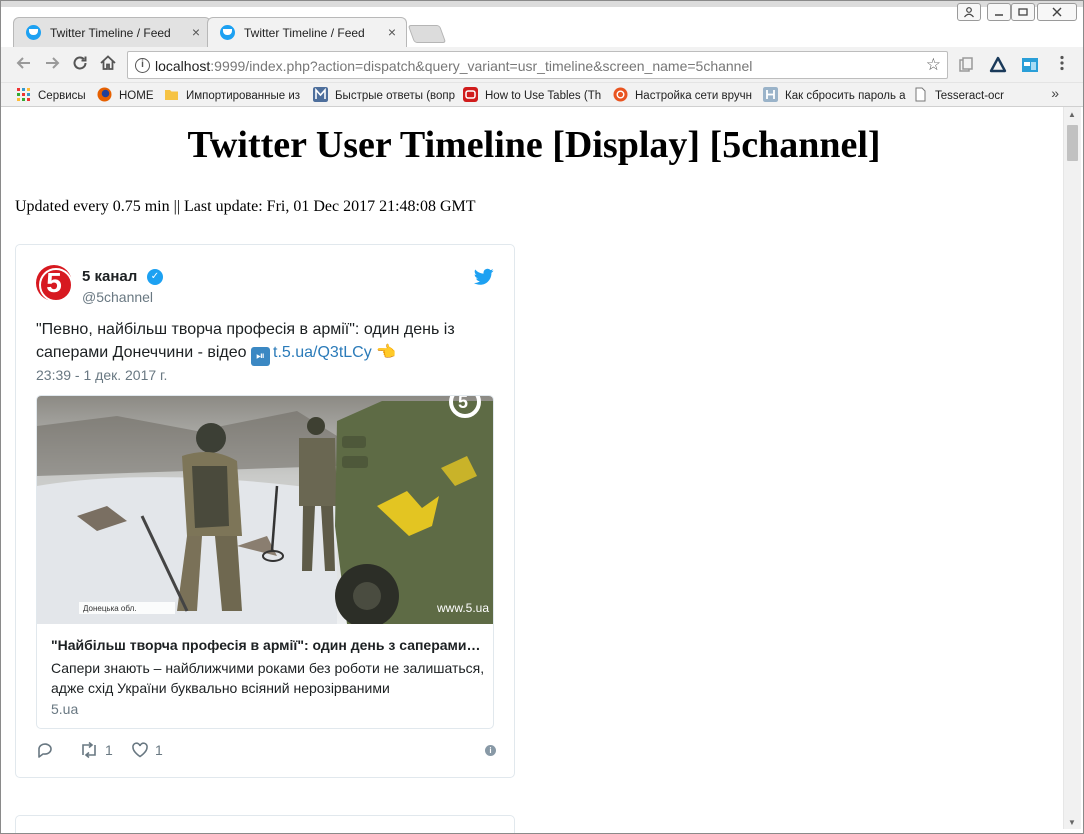 This screenshot has width=1084, height=834. What do you see at coordinates (920, 94) in the screenshot?
I see `page-icon` at bounding box center [920, 94].